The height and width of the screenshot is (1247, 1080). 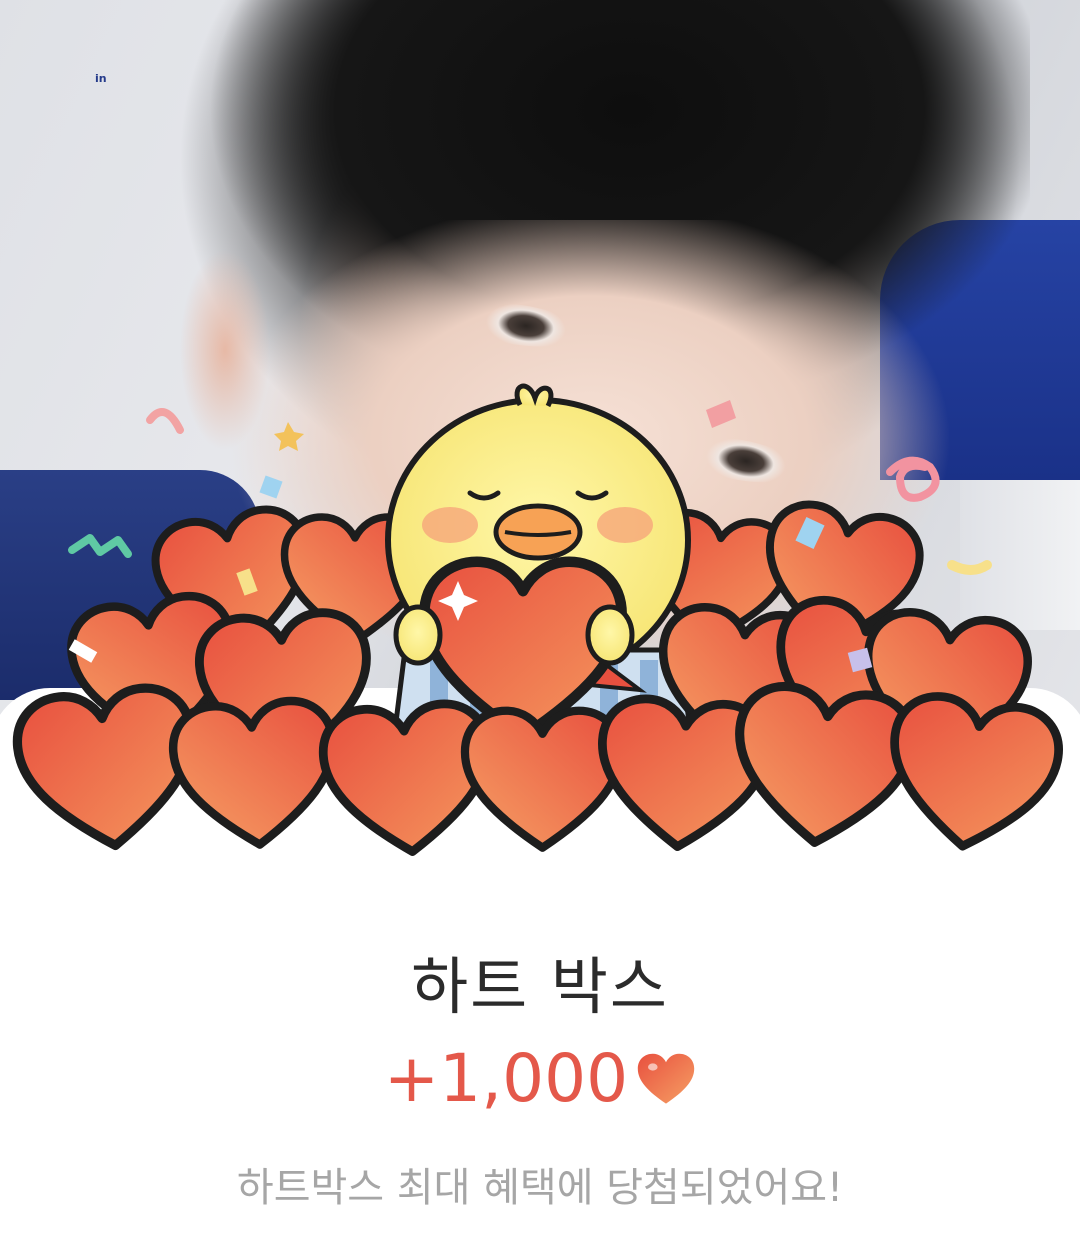 I want to click on reward-amount-row: +1,000, so click(x=540, y=1078).